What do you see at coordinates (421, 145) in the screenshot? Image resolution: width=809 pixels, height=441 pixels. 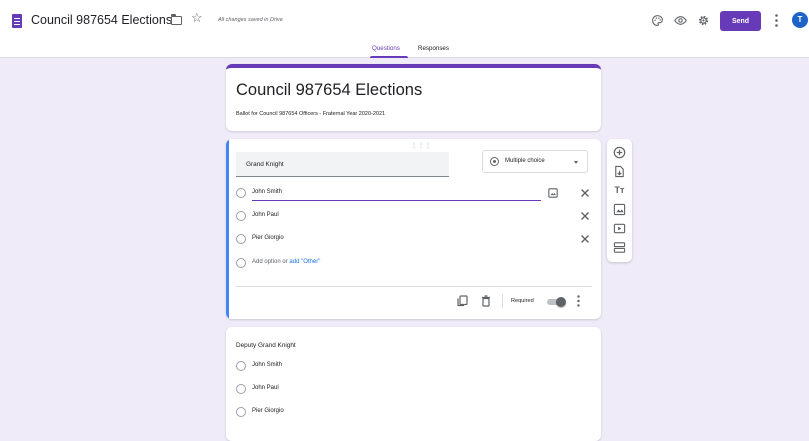 I see `drag-handle-icon: ⋮⋮⋮` at bounding box center [421, 145].